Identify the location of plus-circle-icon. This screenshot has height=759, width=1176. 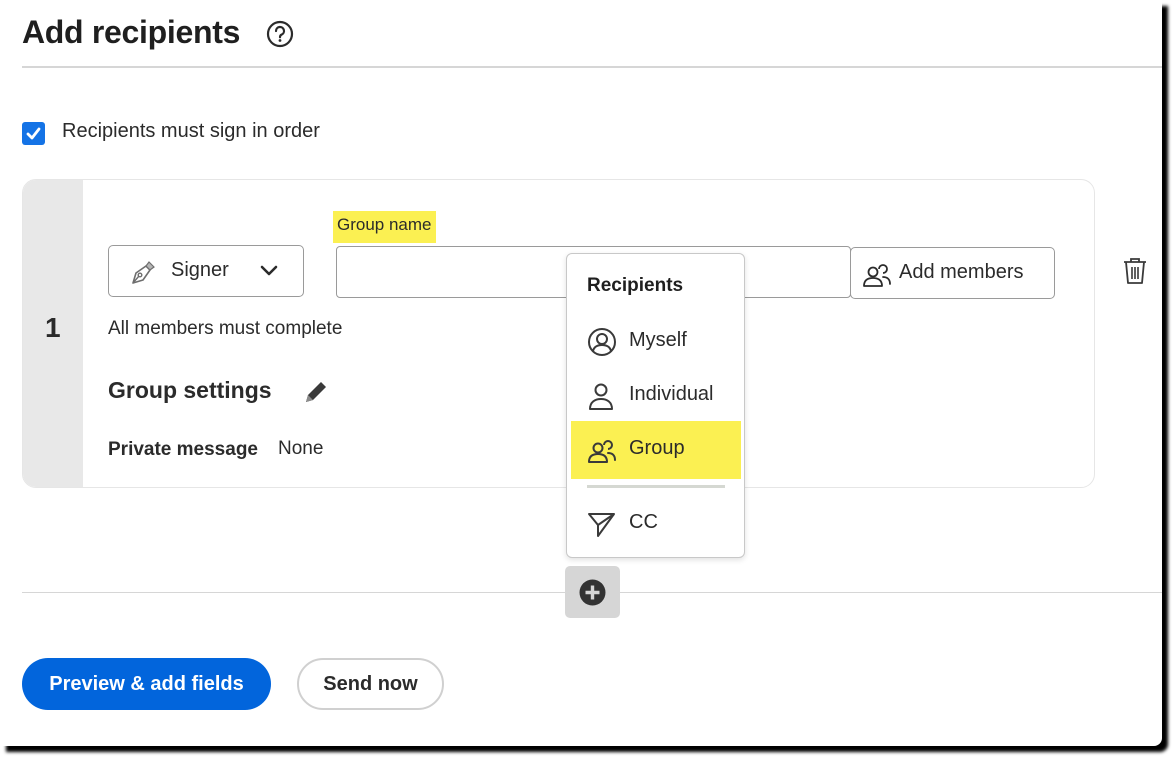
(592, 592).